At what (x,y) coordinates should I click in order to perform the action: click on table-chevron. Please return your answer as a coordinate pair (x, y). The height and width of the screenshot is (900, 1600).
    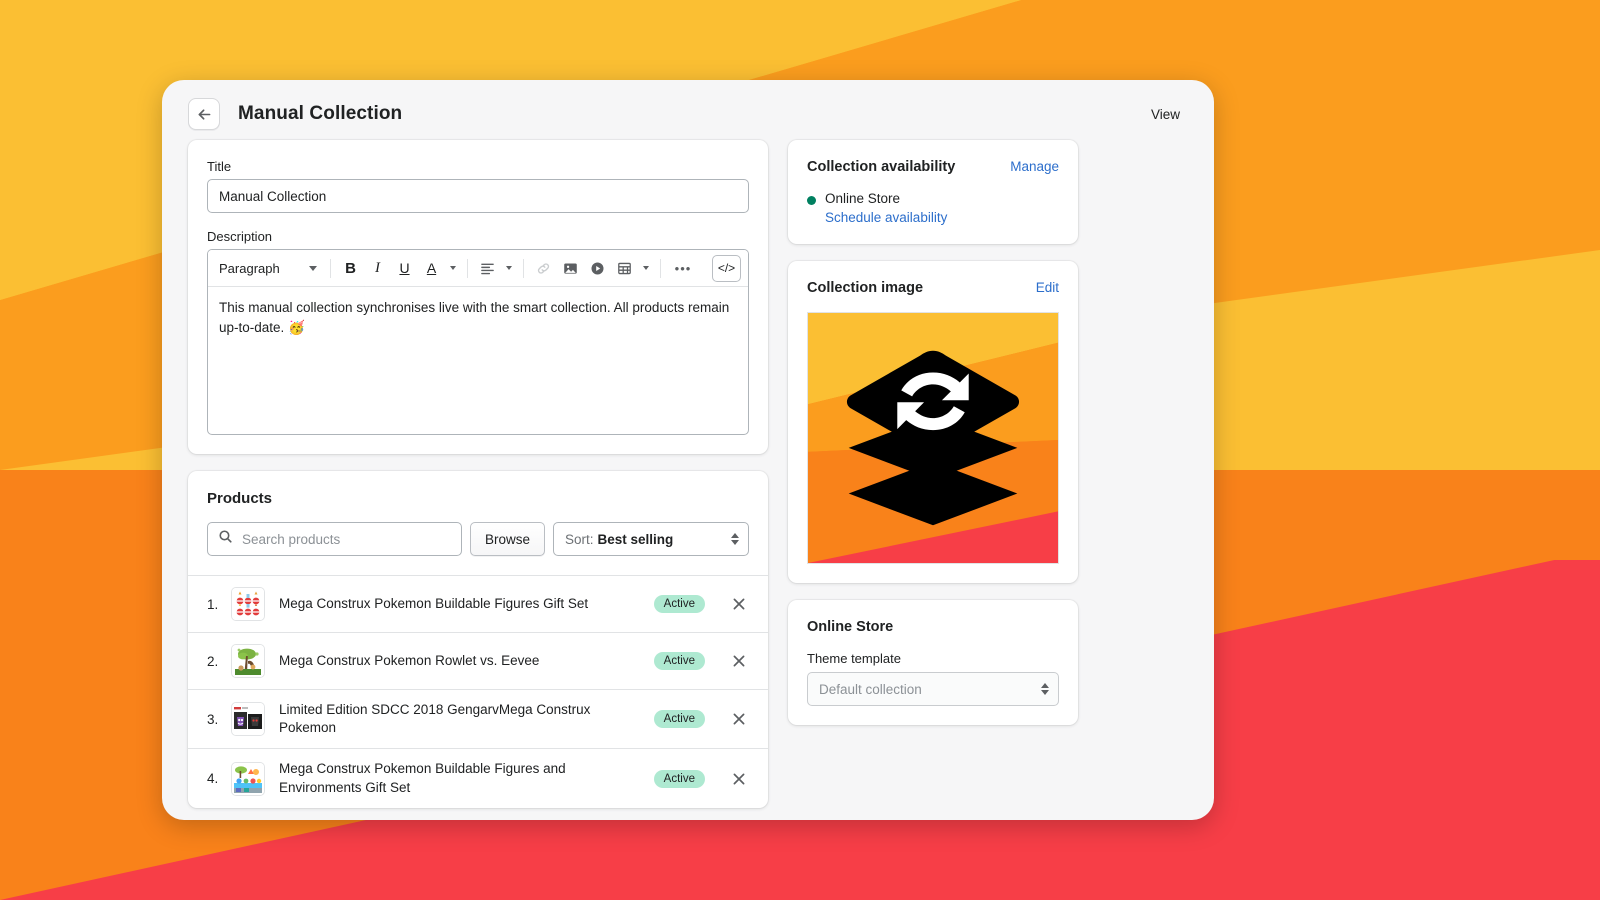
    Looking at the image, I should click on (646, 268).